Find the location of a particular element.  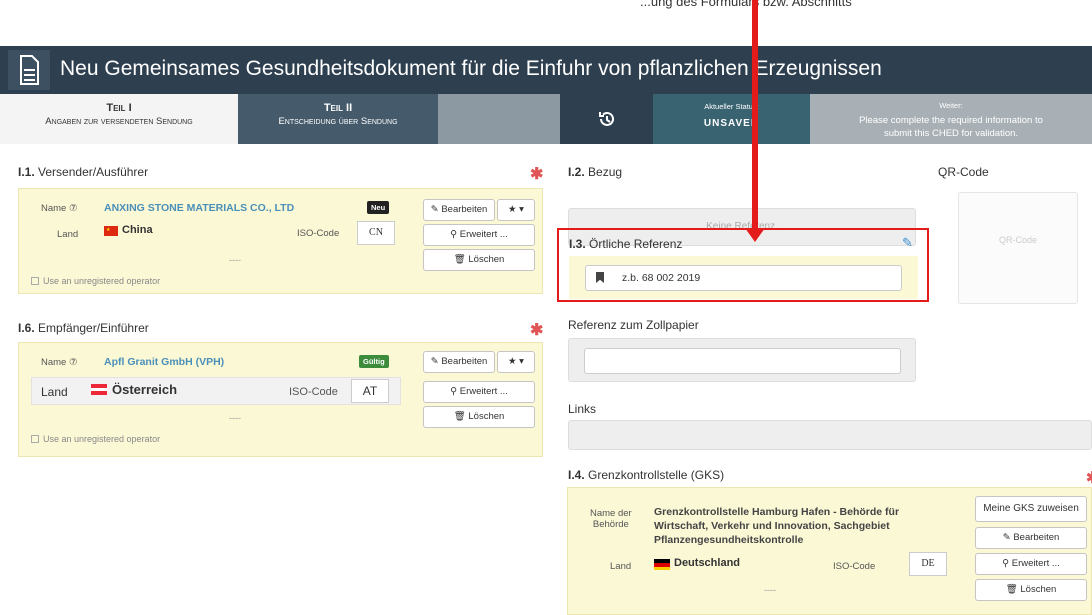

bip-iso-code: DE is located at coordinates (928, 564).